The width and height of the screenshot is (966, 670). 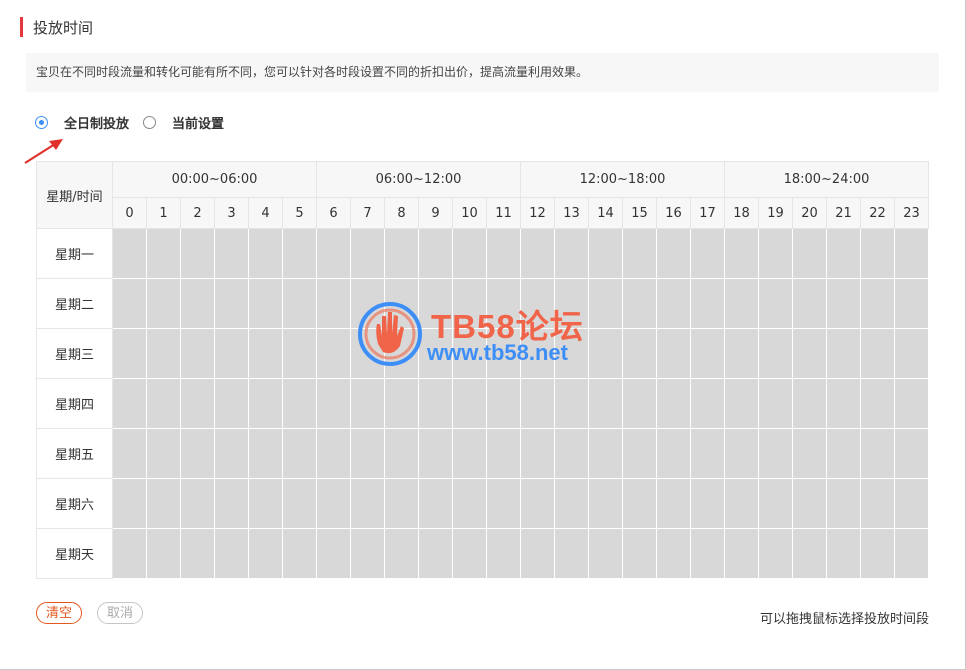 I want to click on radio-current-setting-label: 当前设置, so click(x=198, y=122).